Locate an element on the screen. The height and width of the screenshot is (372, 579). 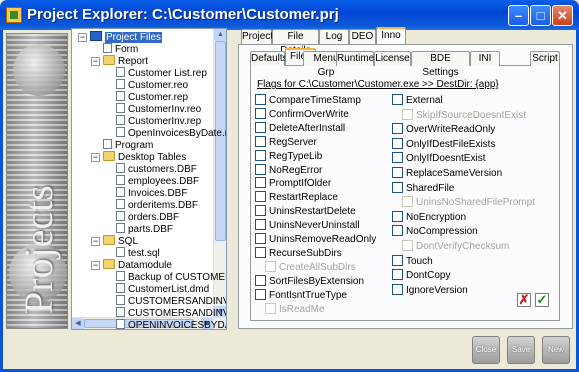
folder-icon is located at coordinates (109, 240).